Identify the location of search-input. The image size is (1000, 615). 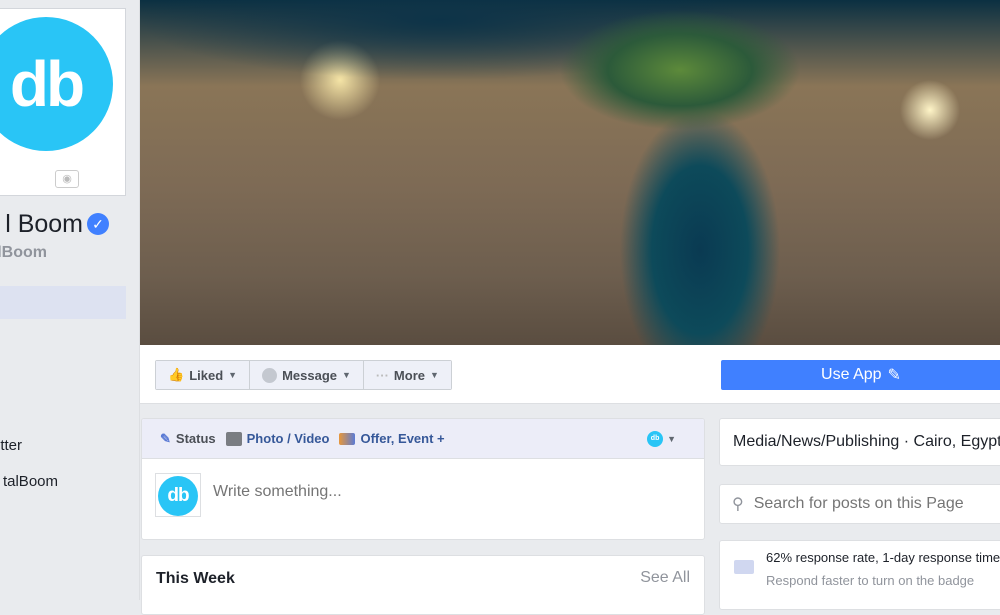
(876, 504).